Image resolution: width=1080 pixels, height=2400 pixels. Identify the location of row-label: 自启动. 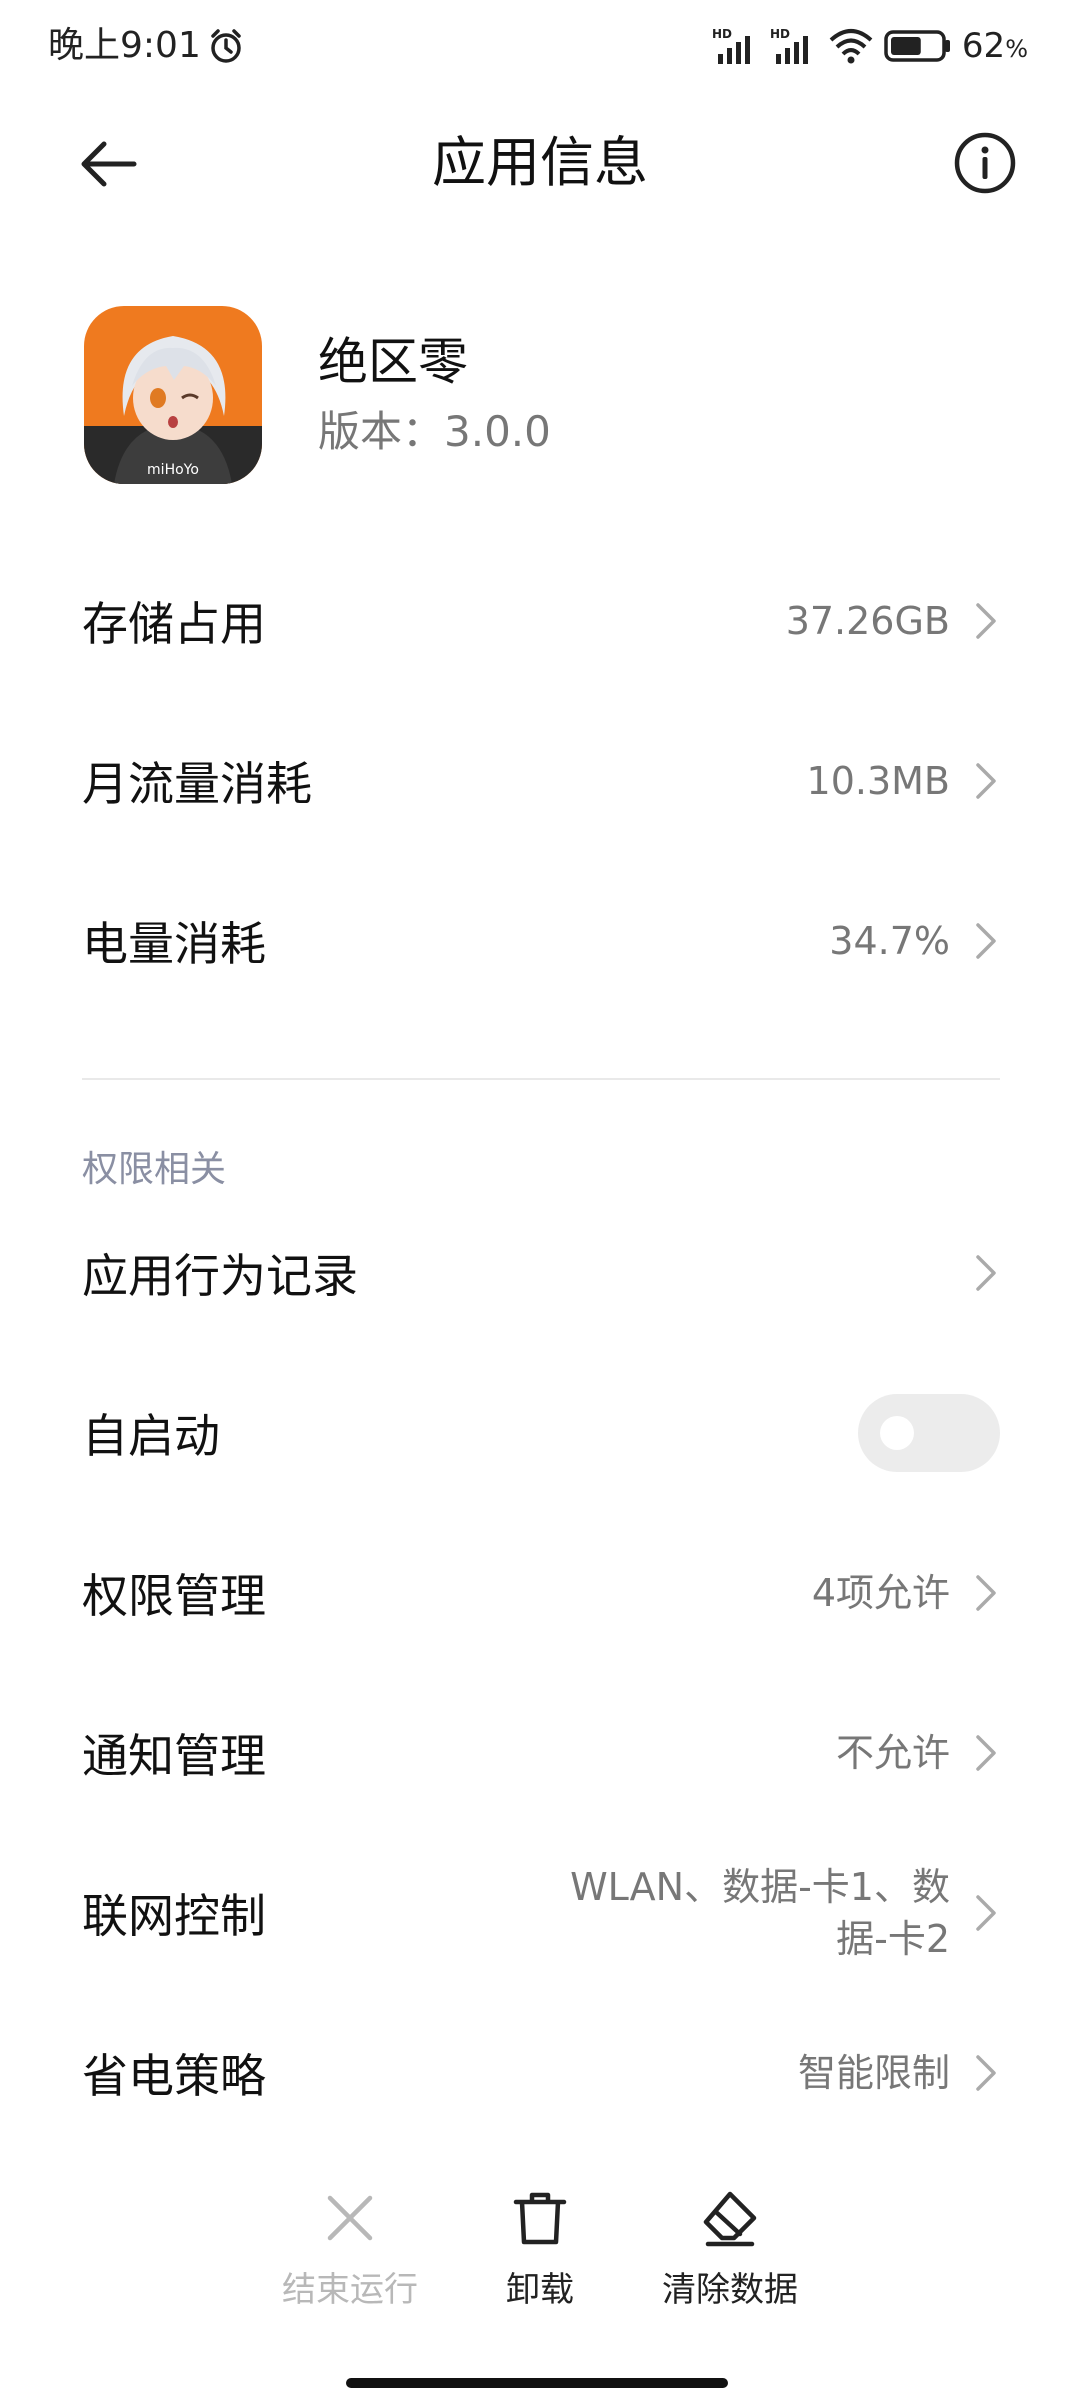
(151, 1436).